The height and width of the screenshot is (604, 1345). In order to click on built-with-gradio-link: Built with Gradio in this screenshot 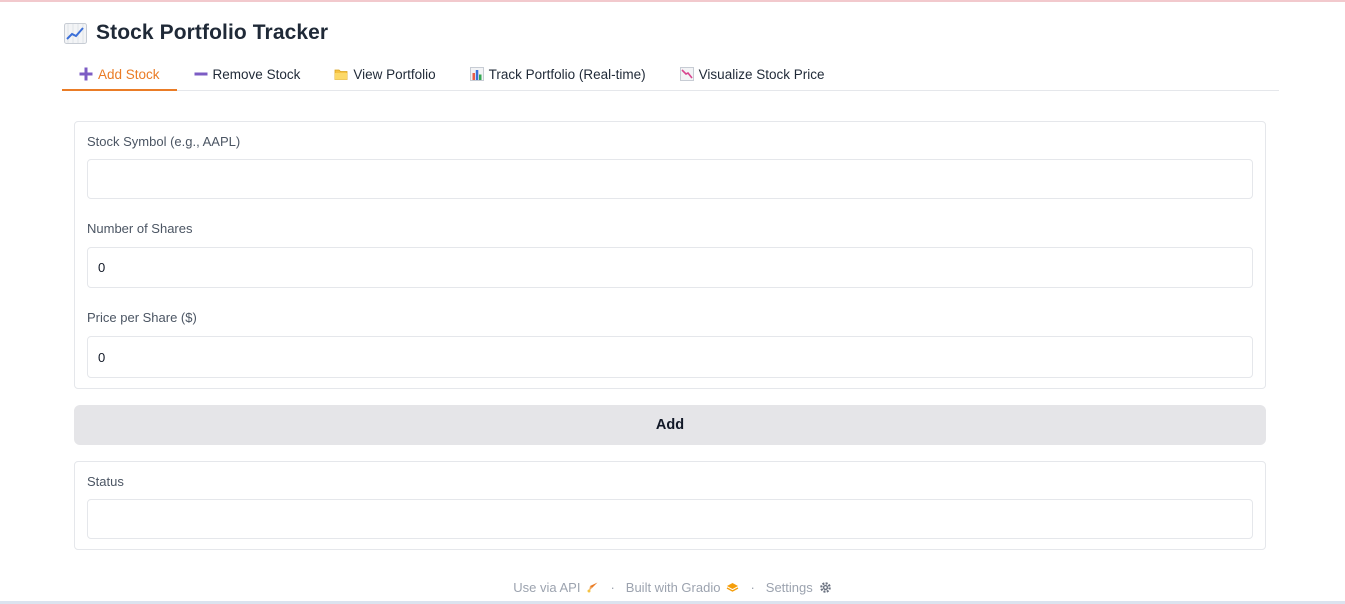, I will do `click(683, 587)`.